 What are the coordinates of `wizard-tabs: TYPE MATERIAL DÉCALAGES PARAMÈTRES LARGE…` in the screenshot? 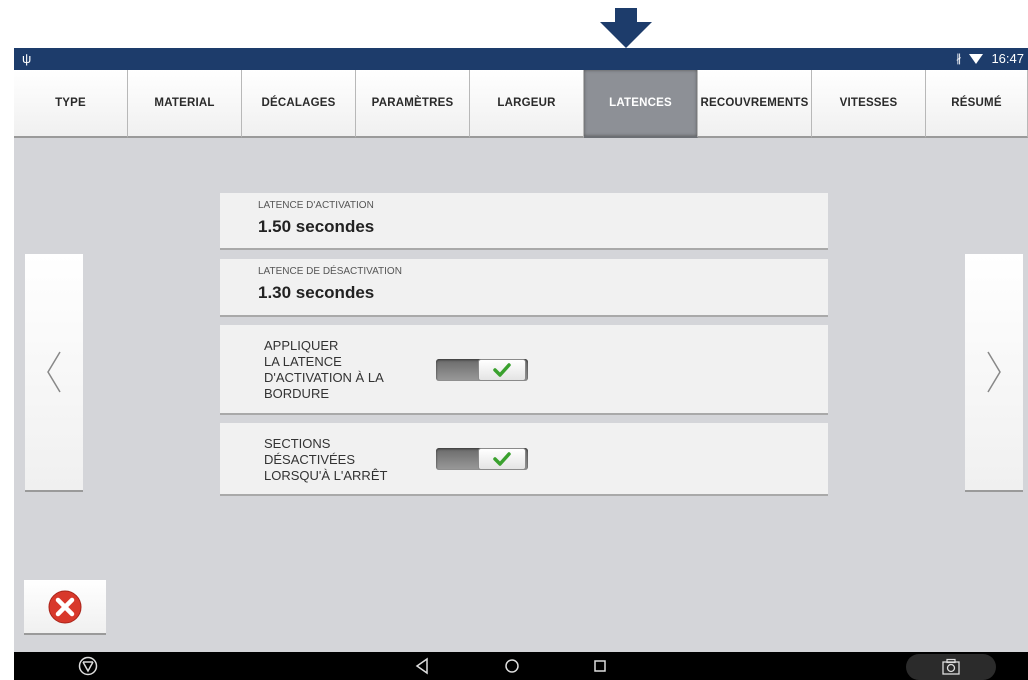 It's located at (521, 104).